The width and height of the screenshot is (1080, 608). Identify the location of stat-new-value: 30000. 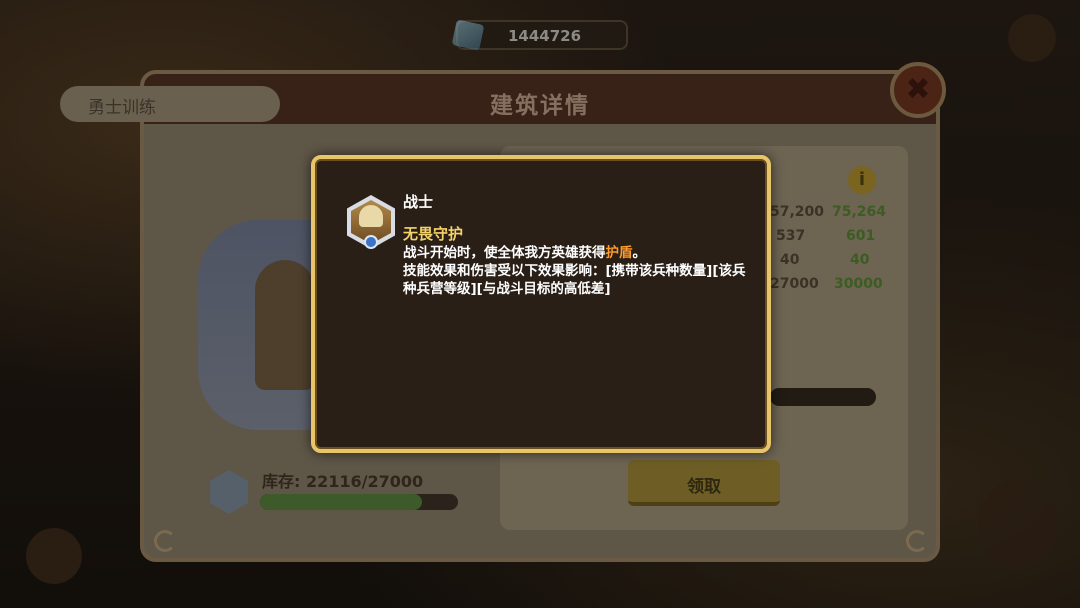
(858, 284).